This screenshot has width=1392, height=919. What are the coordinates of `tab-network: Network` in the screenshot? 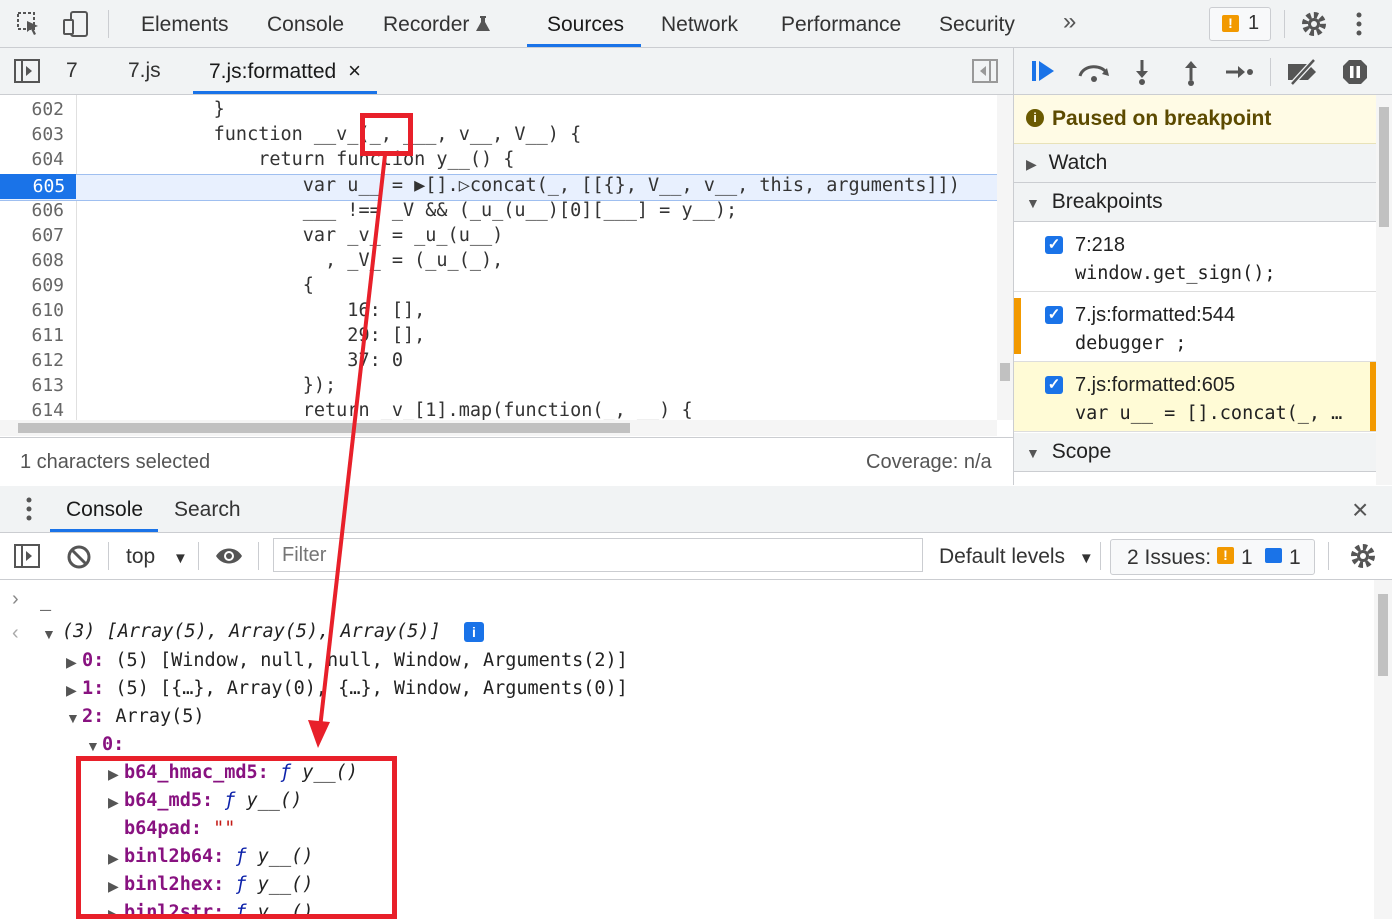 It's located at (699, 23).